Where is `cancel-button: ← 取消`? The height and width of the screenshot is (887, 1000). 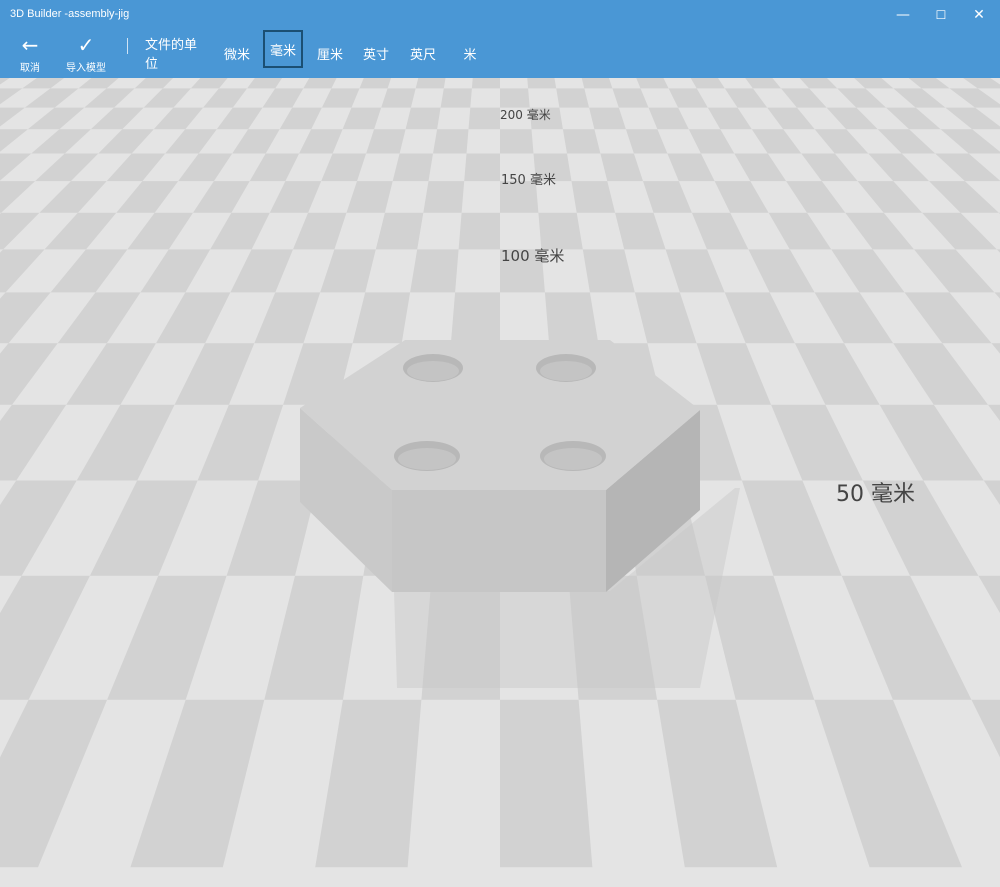
cancel-button: ← 取消 is located at coordinates (30, 54).